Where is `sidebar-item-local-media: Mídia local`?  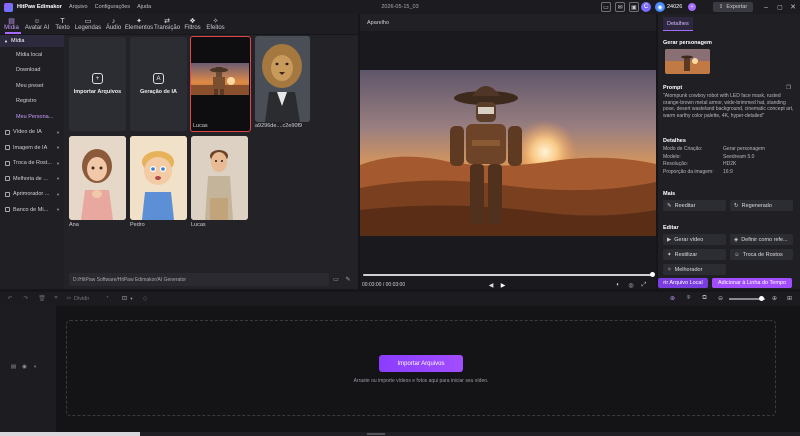
sidebar-item-local-media: Mídia local is located at coordinates (32, 55).